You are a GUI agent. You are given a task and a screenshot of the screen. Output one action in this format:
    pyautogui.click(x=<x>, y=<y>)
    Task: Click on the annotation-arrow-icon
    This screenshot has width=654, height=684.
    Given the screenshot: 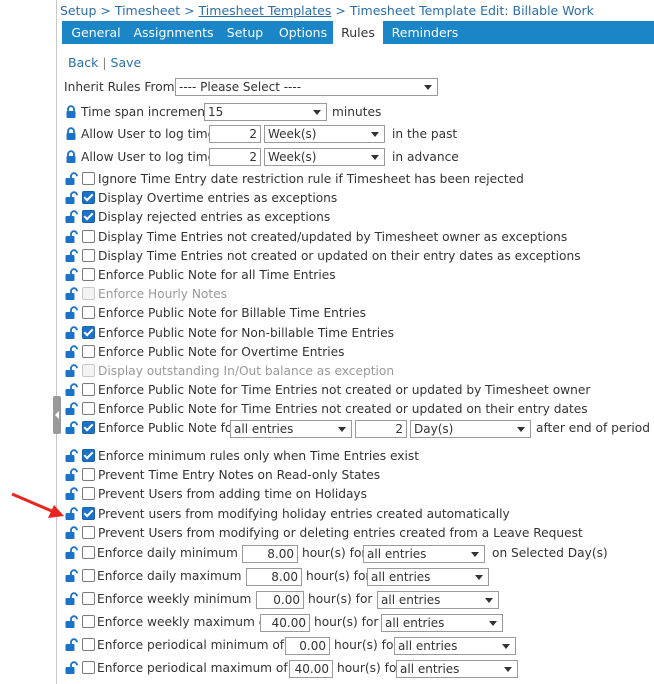 What is the action you would take?
    pyautogui.click(x=37, y=505)
    